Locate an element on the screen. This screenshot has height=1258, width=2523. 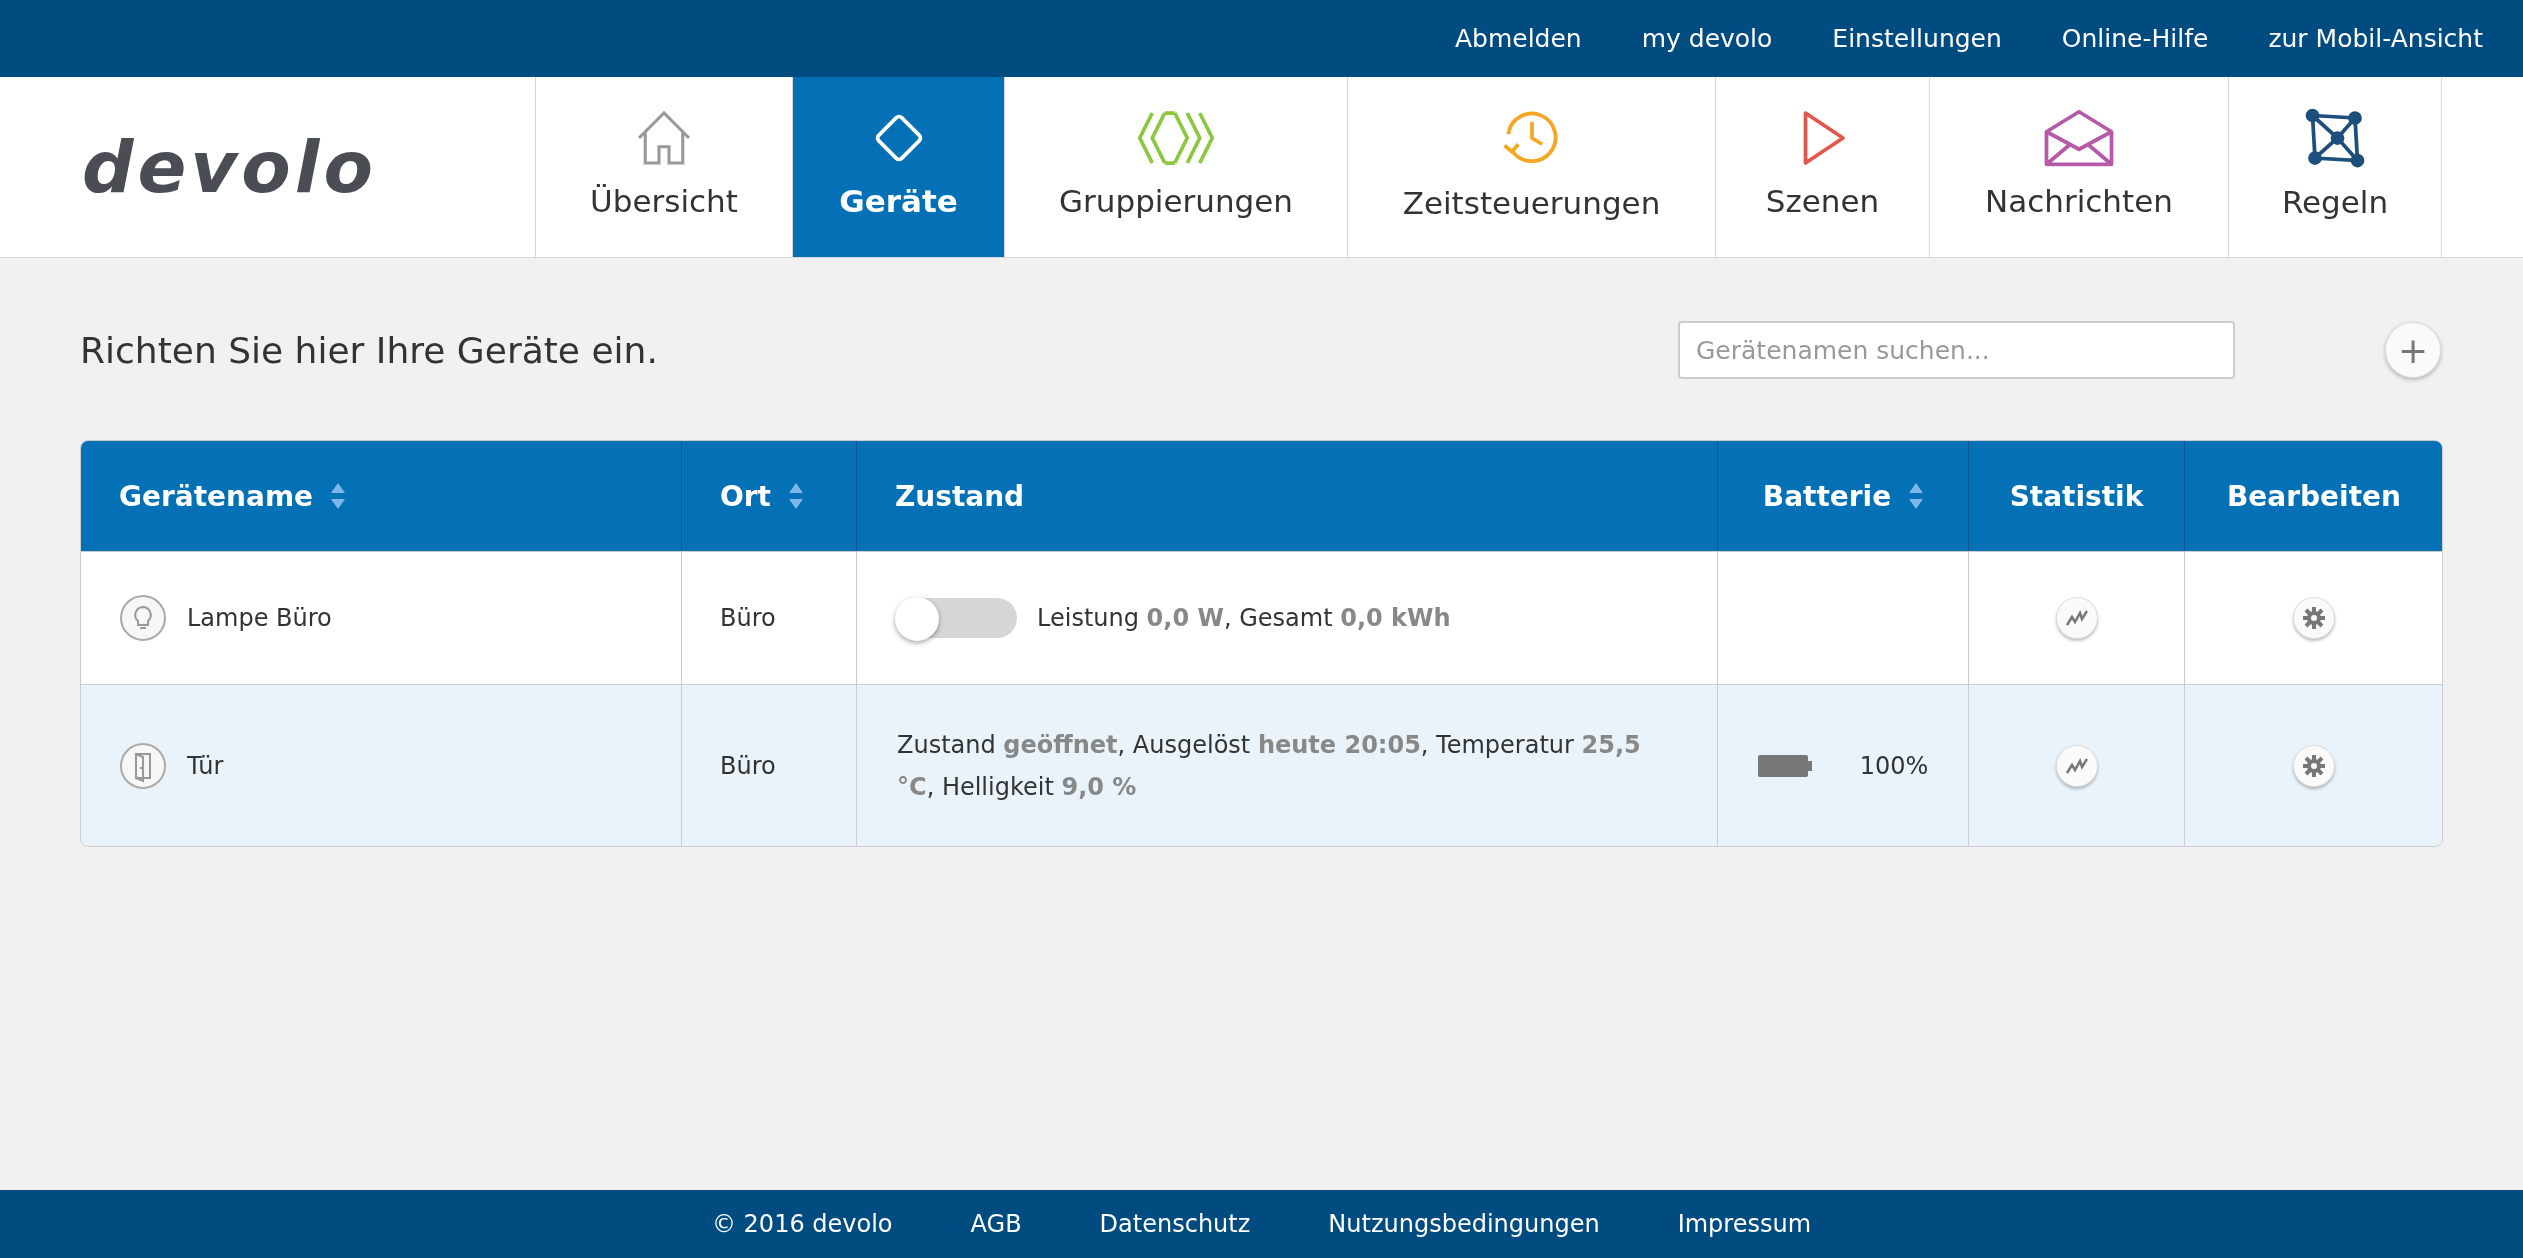
house-icon is located at coordinates (664, 138).